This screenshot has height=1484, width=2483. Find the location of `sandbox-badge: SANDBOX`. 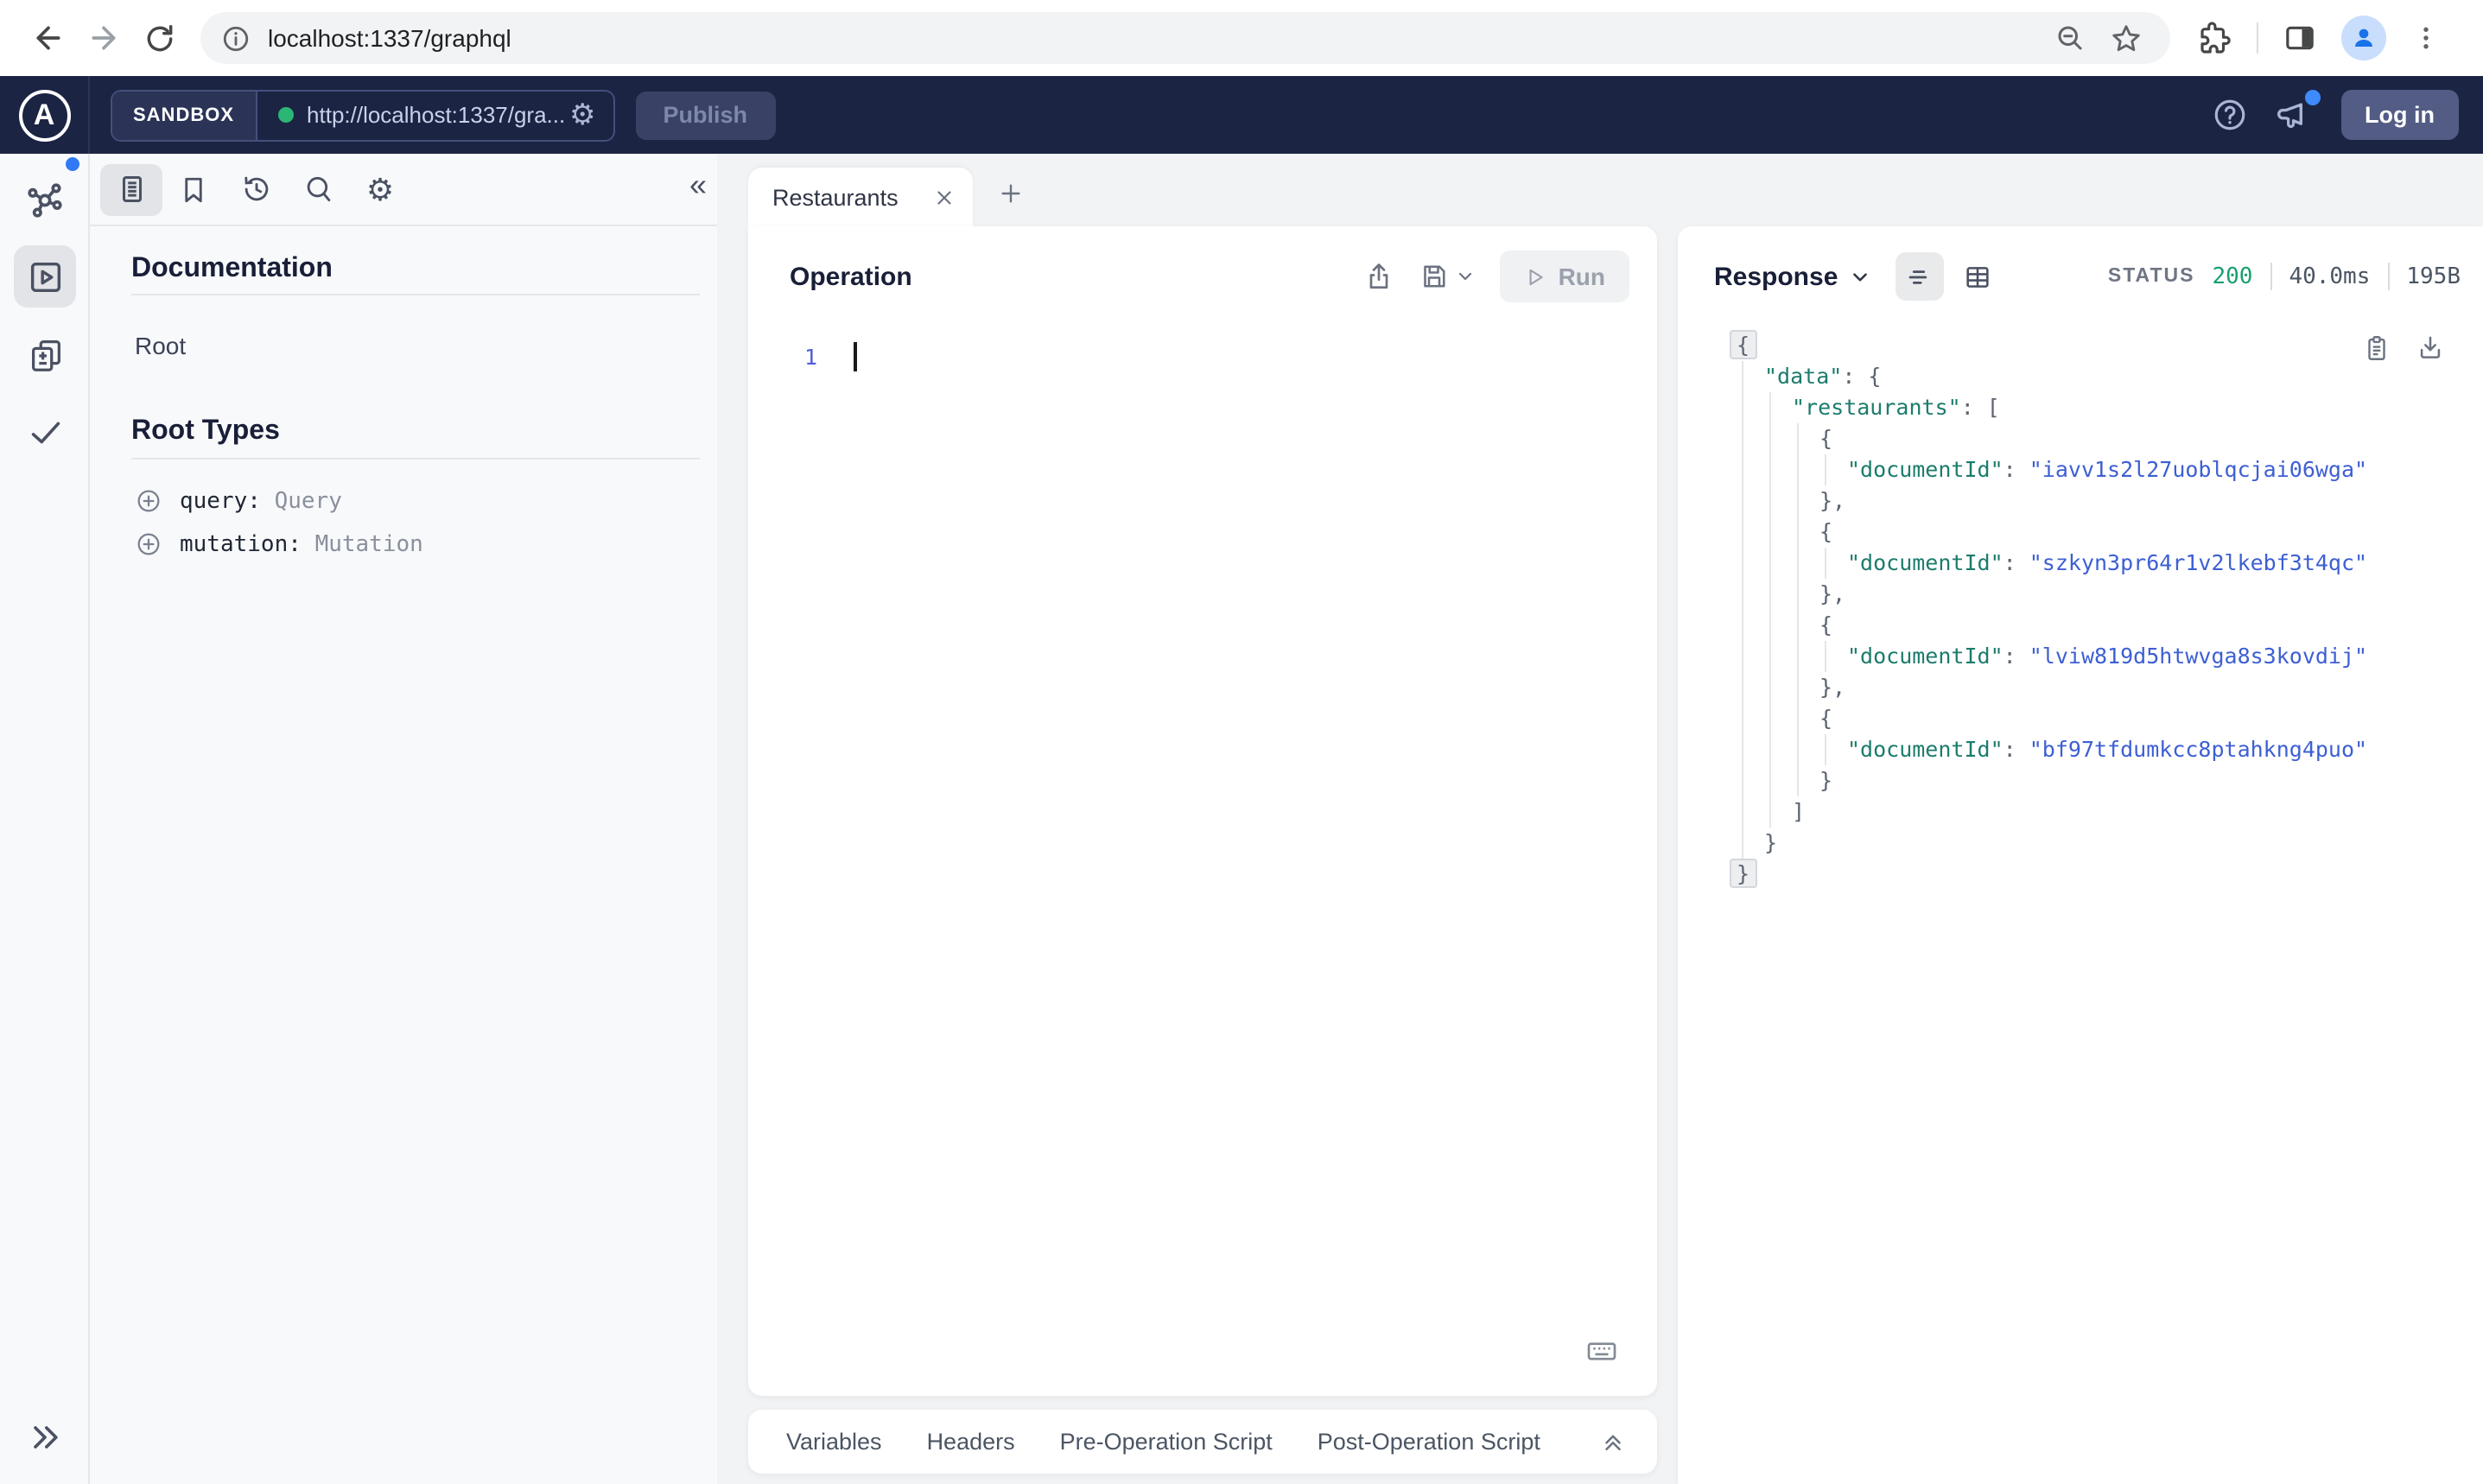

sandbox-badge: SANDBOX is located at coordinates (185, 115).